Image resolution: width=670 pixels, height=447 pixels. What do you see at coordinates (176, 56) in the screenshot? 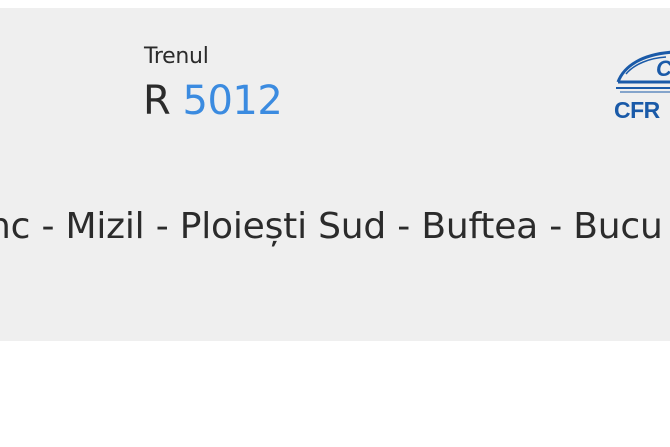
I see `train-label: Trenul` at bounding box center [176, 56].